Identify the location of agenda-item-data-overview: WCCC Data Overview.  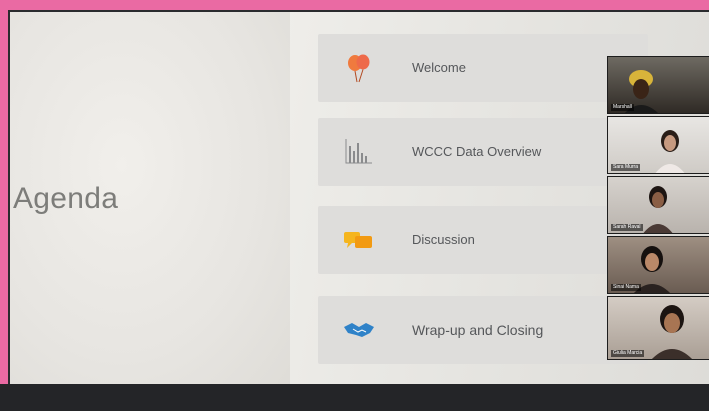
(483, 152).